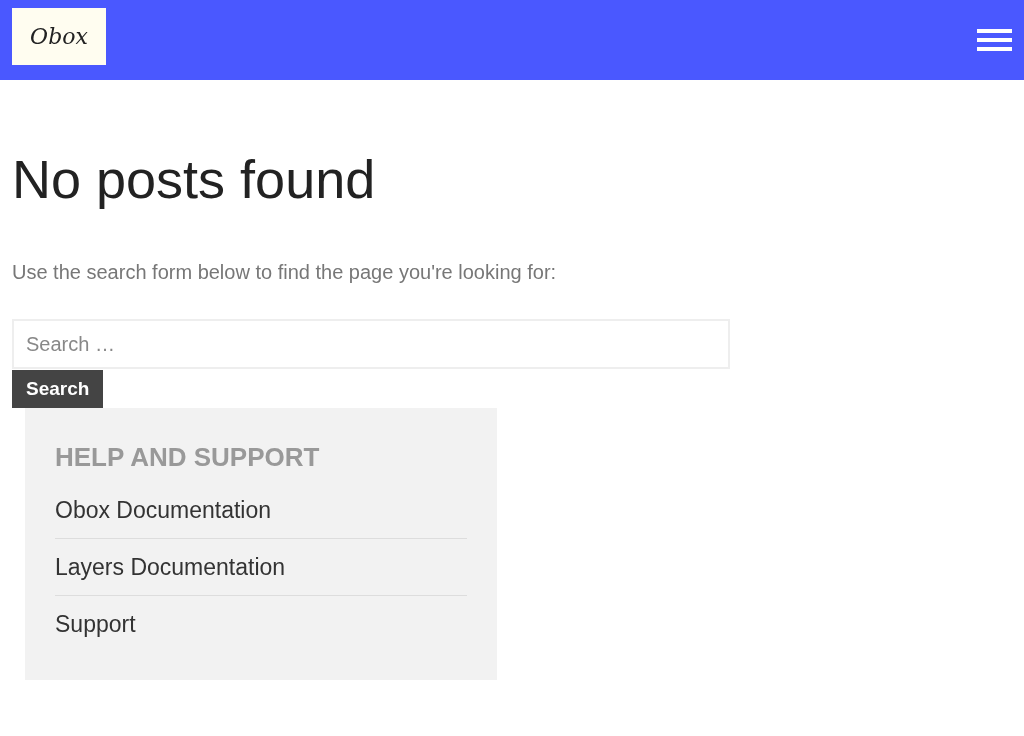 The width and height of the screenshot is (1024, 736). What do you see at coordinates (994, 40) in the screenshot?
I see `menu-icon` at bounding box center [994, 40].